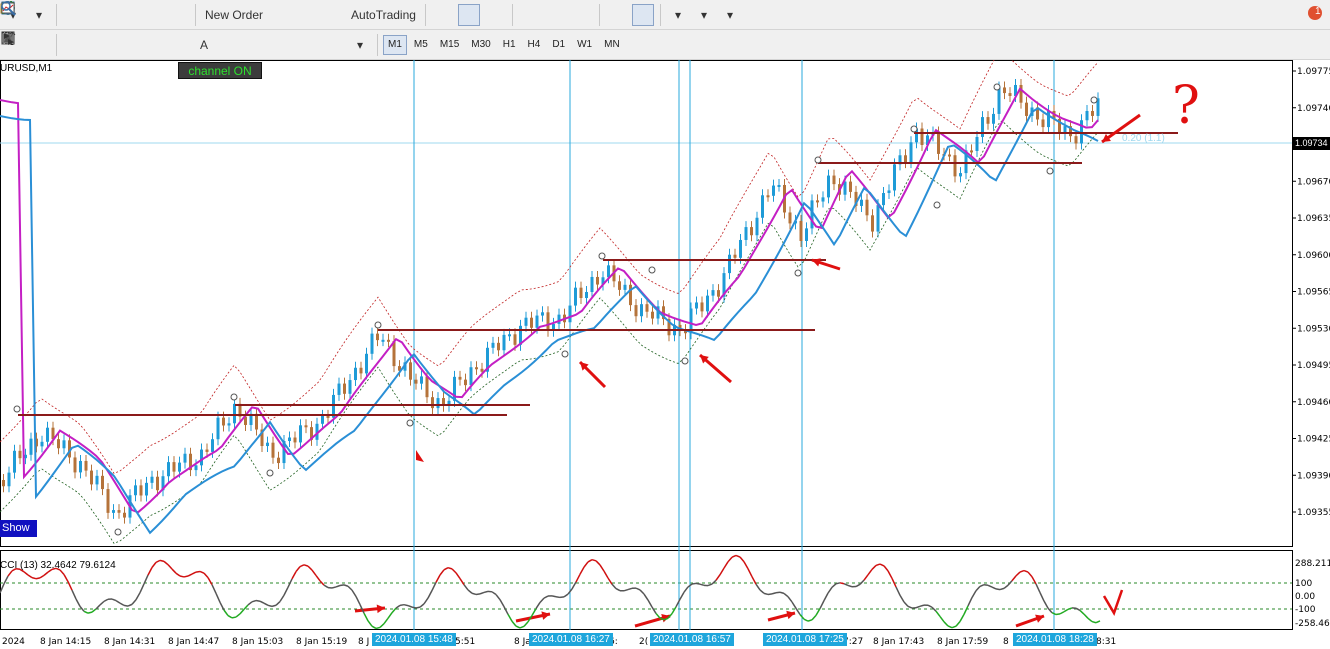 The height and width of the screenshot is (649, 1330). Describe the element at coordinates (534, 45) in the screenshot. I see `timeframe-h4: H4` at that location.